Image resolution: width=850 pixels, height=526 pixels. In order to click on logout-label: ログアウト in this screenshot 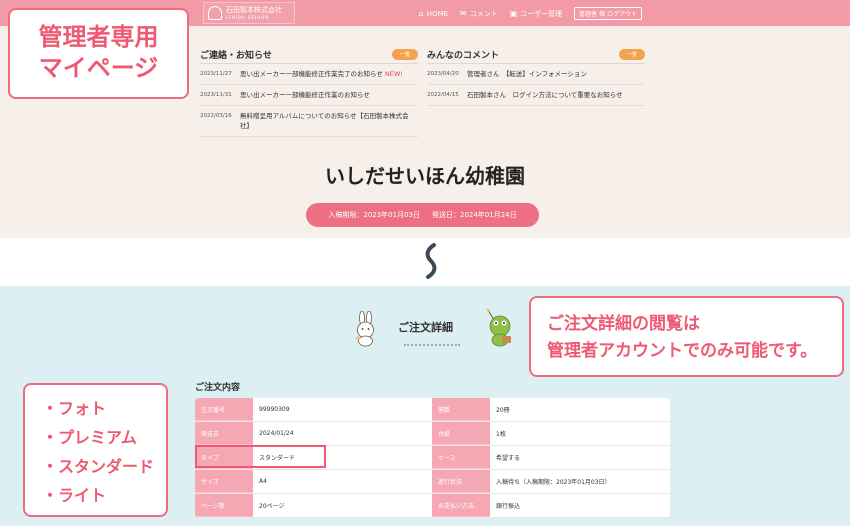, I will do `click(621, 14)`.